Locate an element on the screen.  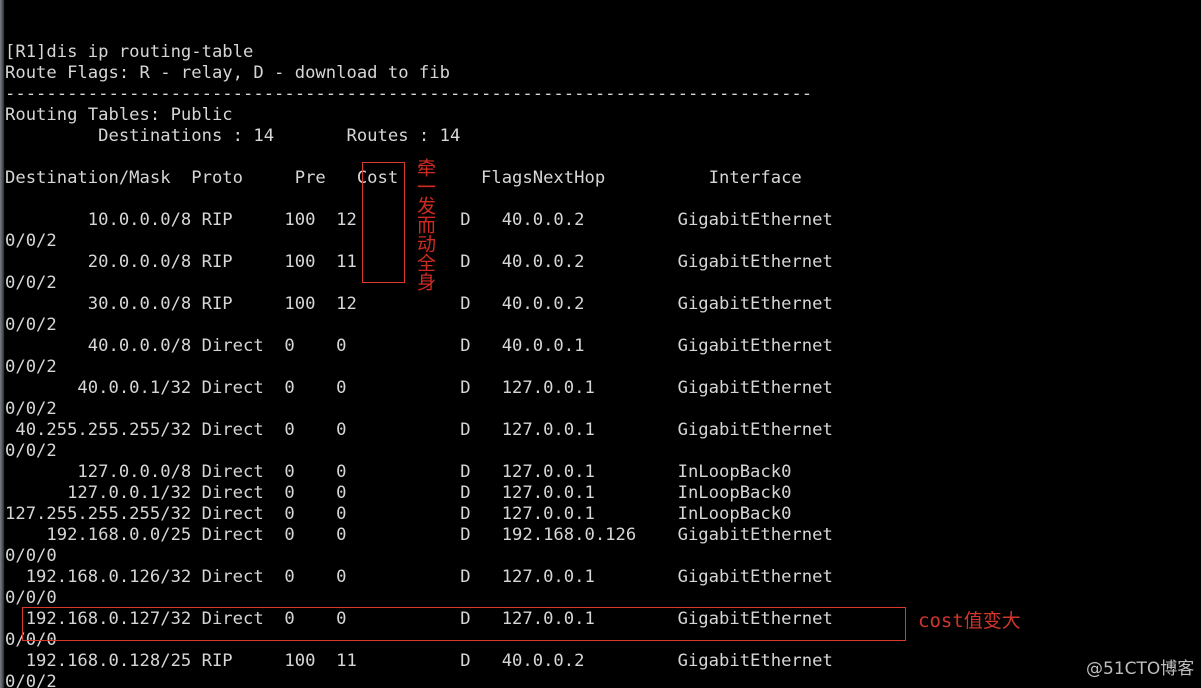
vertical-annotation-note: 牵一发而动全身 is located at coordinates (425, 224).